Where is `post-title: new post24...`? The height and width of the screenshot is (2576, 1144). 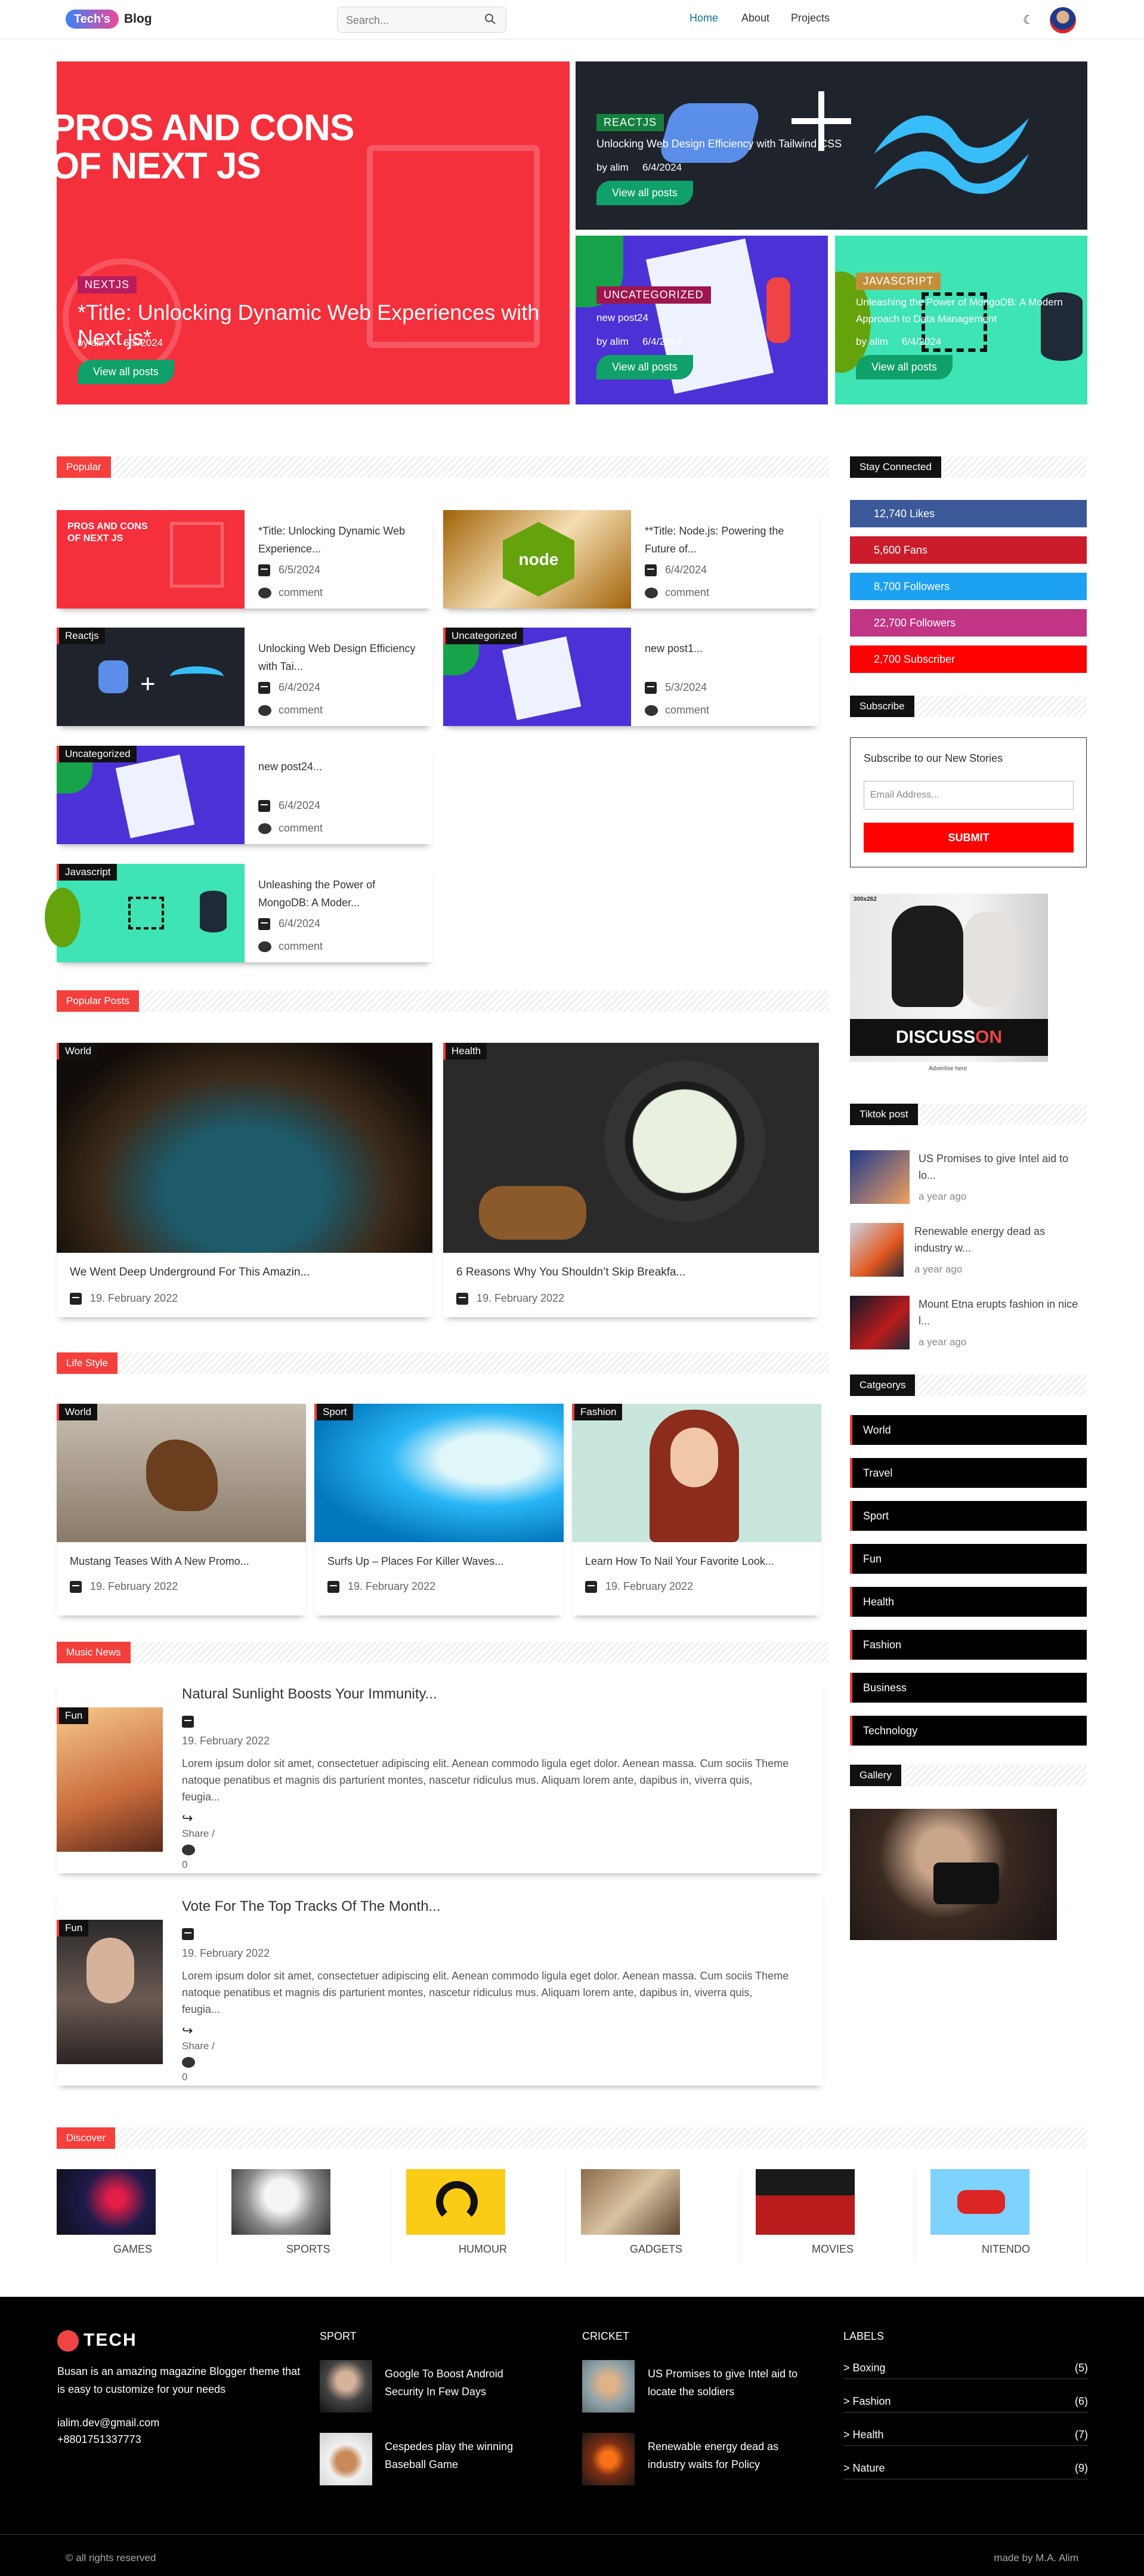 post-title: new post24... is located at coordinates (339, 767).